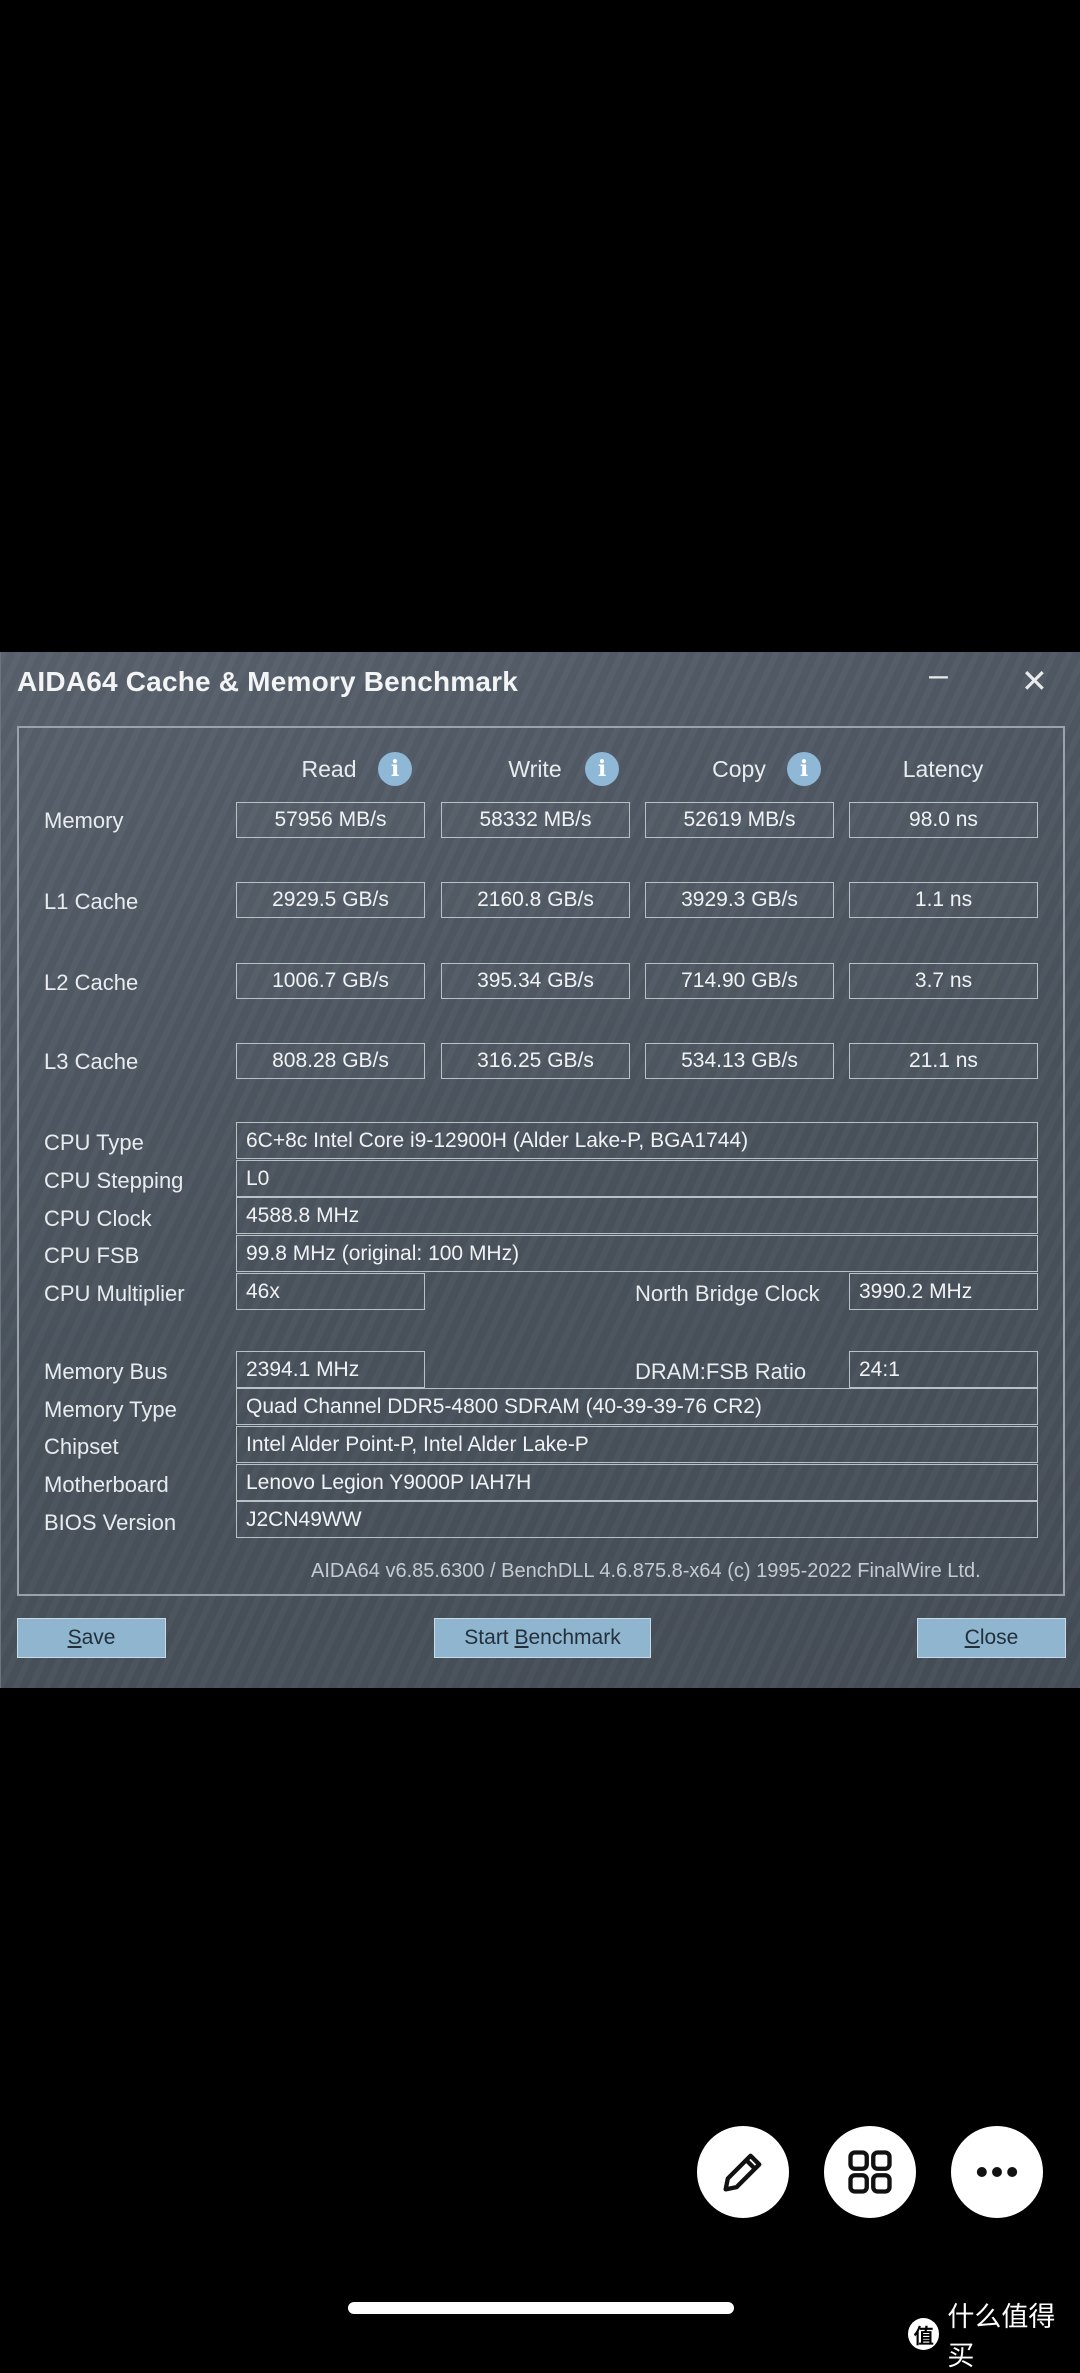 Image resolution: width=1080 pixels, height=2373 pixels. Describe the element at coordinates (541, 2308) in the screenshot. I see `home-indicator` at that location.